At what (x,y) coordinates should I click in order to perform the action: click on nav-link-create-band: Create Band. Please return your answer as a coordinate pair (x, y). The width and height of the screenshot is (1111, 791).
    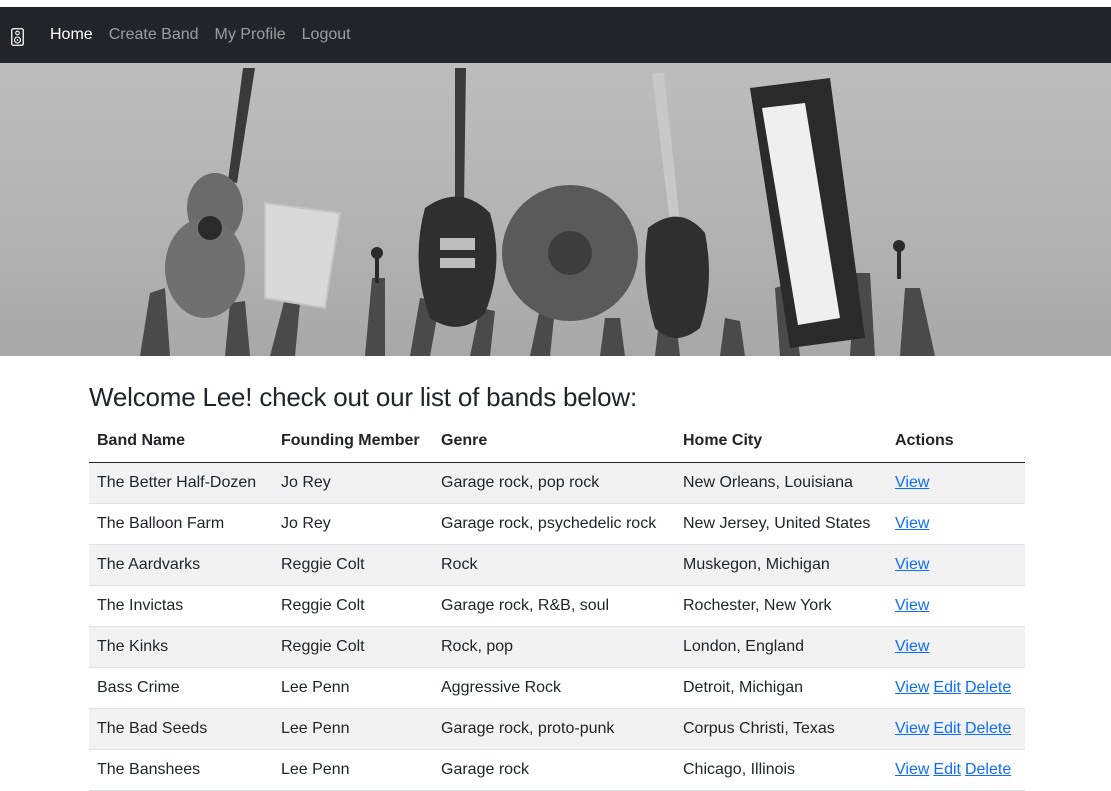
    Looking at the image, I should click on (154, 35).